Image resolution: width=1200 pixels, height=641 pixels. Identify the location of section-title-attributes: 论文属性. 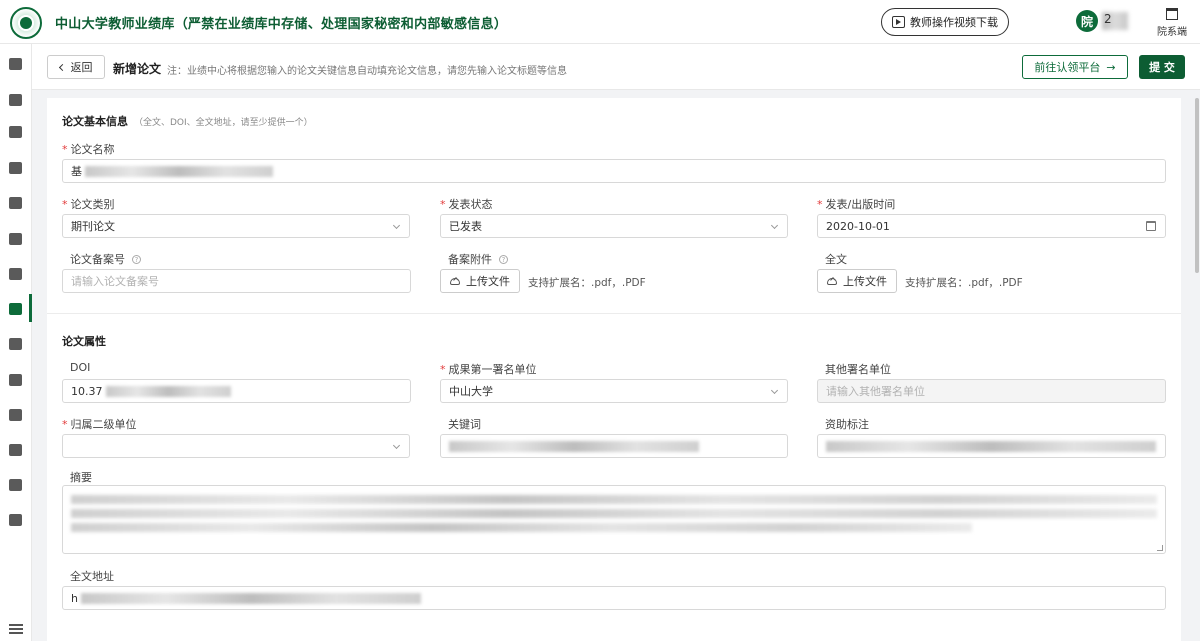
(84, 341).